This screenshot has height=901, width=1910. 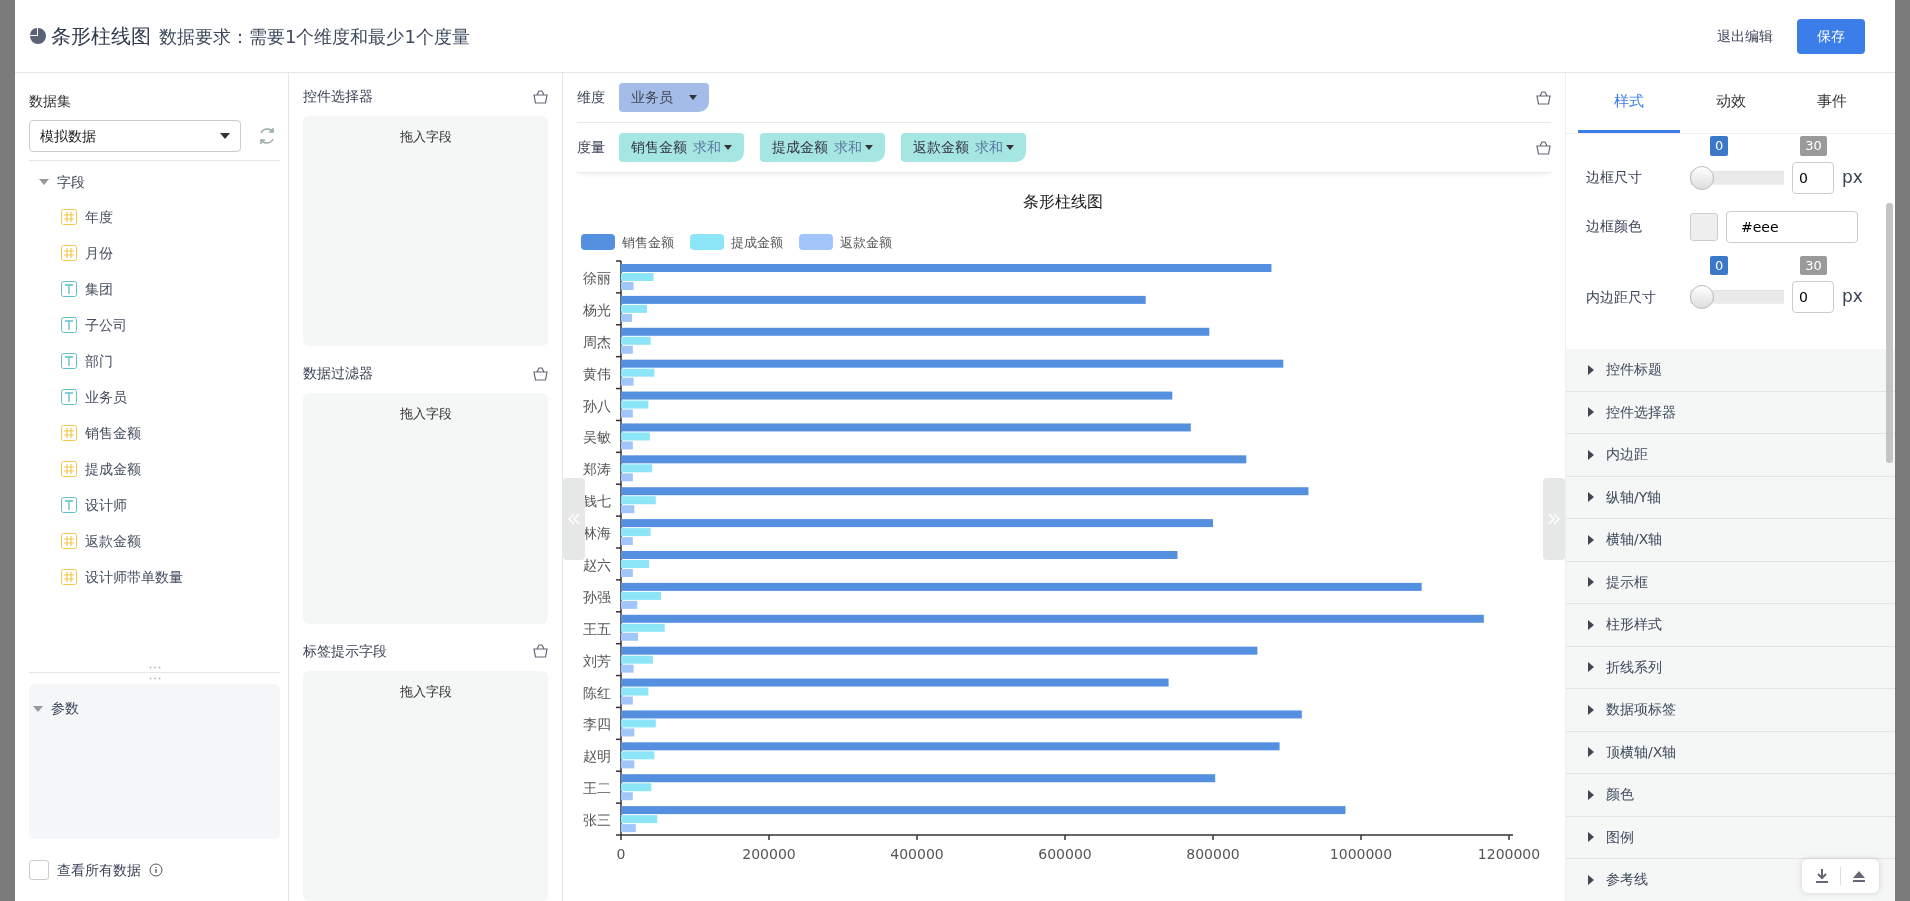 What do you see at coordinates (1730, 540) in the screenshot?
I see `accordion-header: 横轴/X轴` at bounding box center [1730, 540].